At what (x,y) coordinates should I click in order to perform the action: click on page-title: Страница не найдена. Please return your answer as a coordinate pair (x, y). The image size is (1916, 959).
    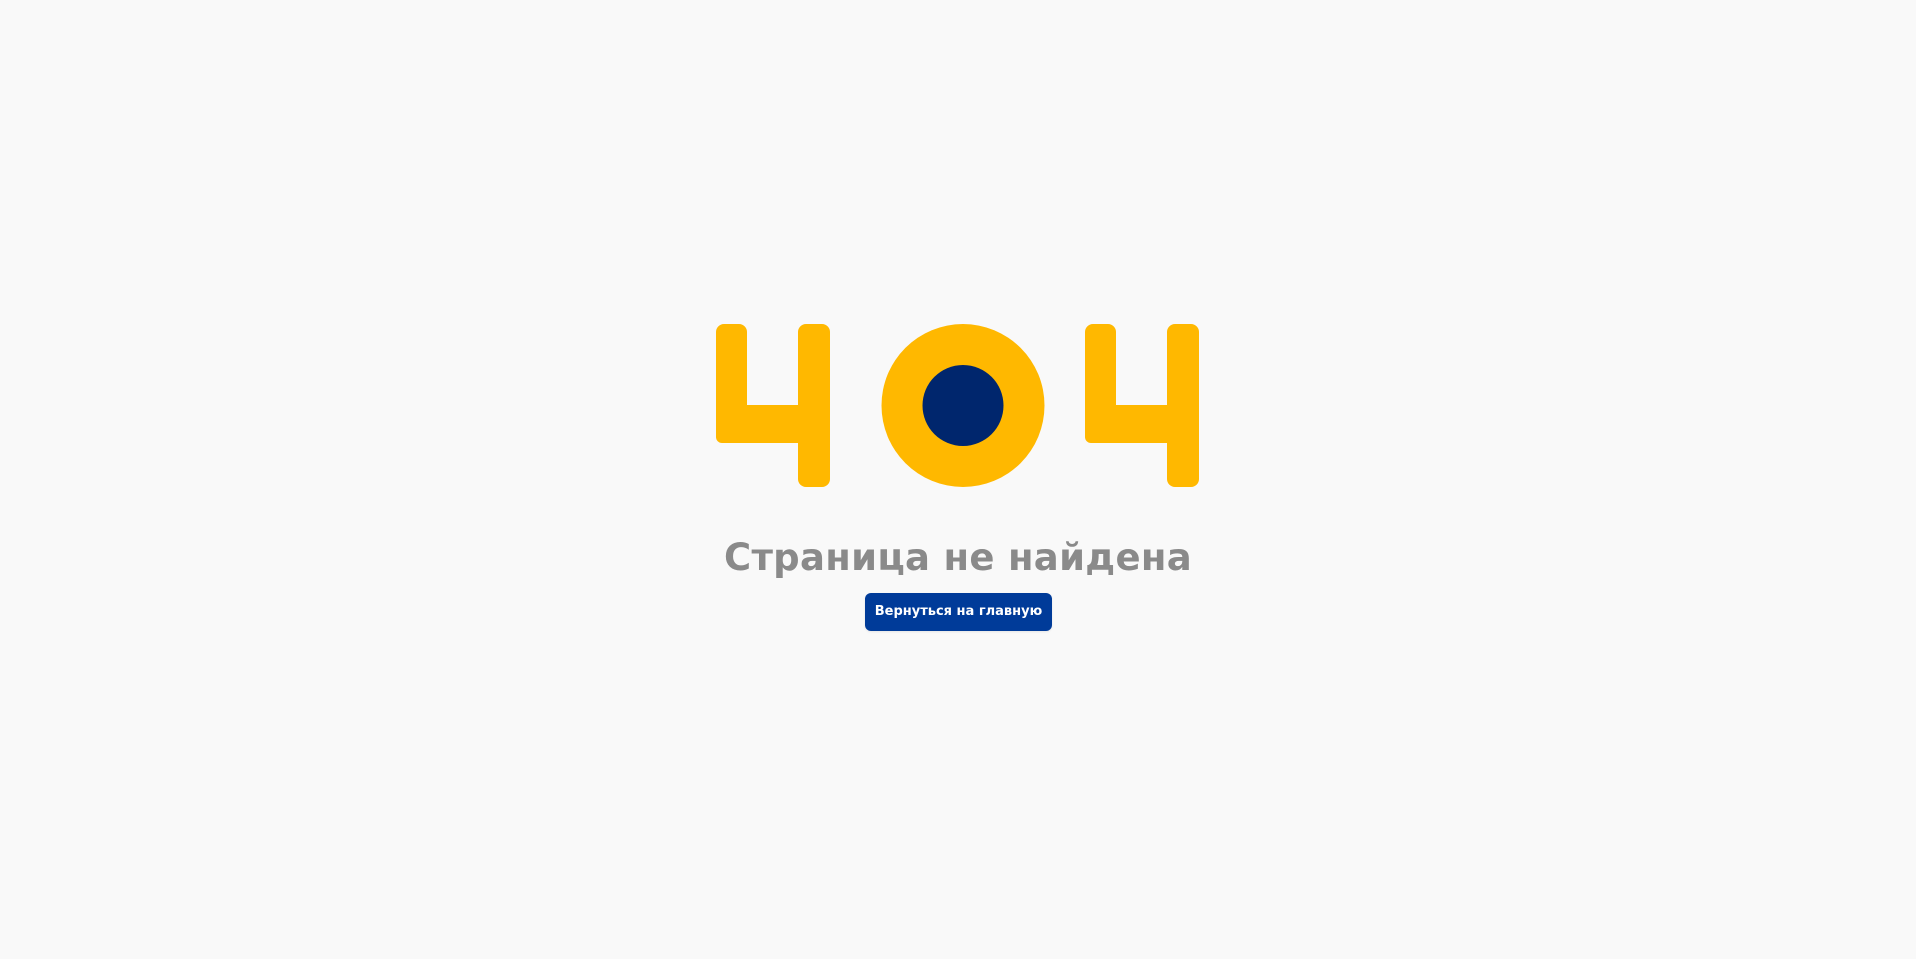
    Looking at the image, I should click on (958, 557).